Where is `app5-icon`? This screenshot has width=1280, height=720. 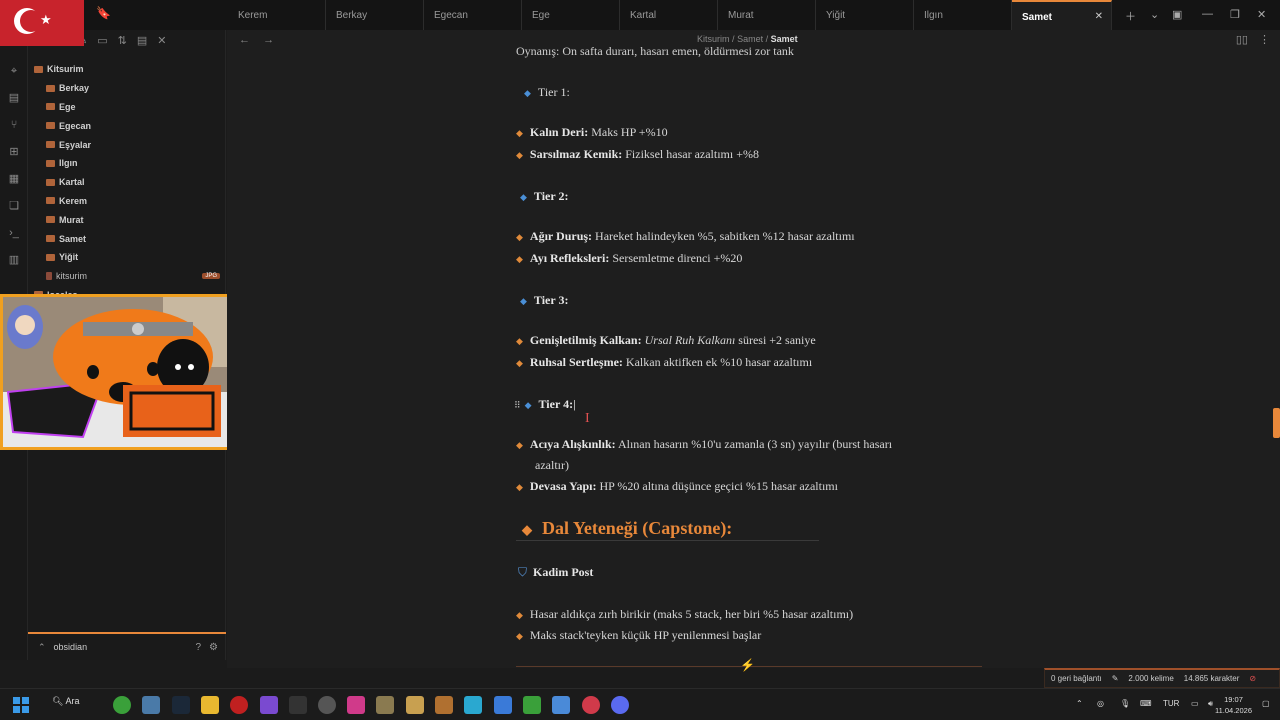
app5-icon is located at coordinates (591, 705).